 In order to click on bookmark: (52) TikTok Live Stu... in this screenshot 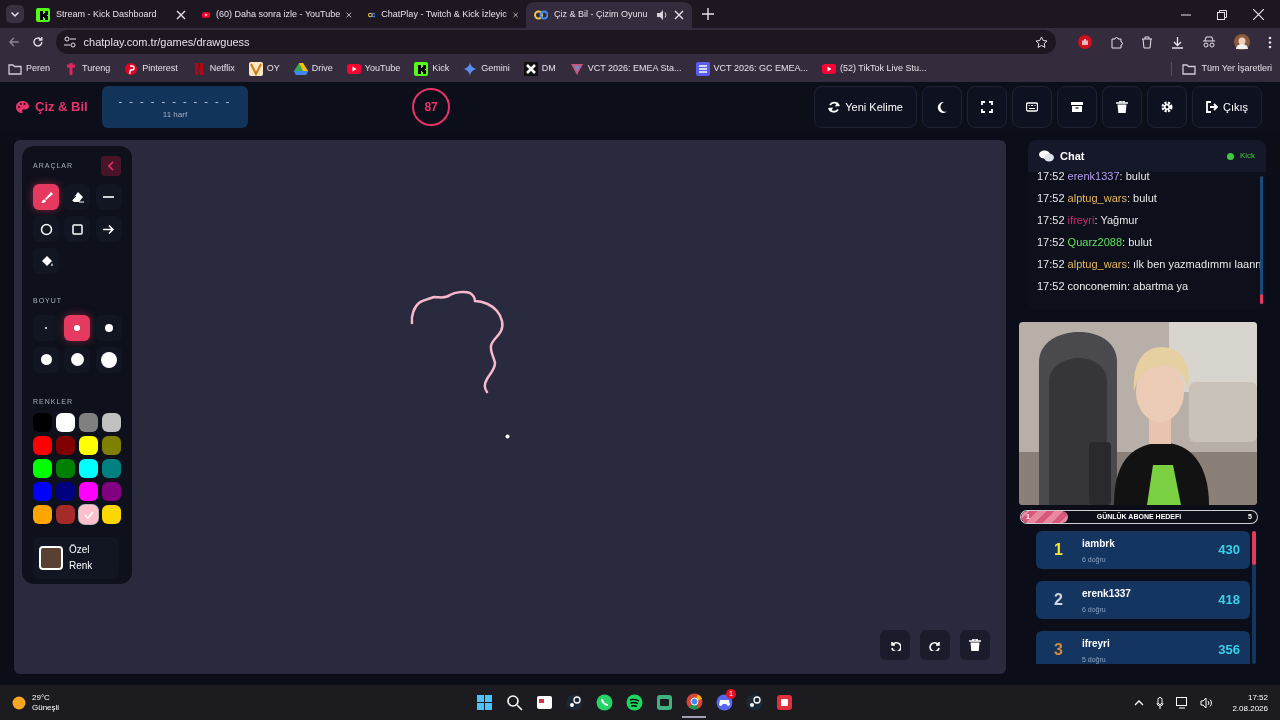, I will do `click(874, 69)`.